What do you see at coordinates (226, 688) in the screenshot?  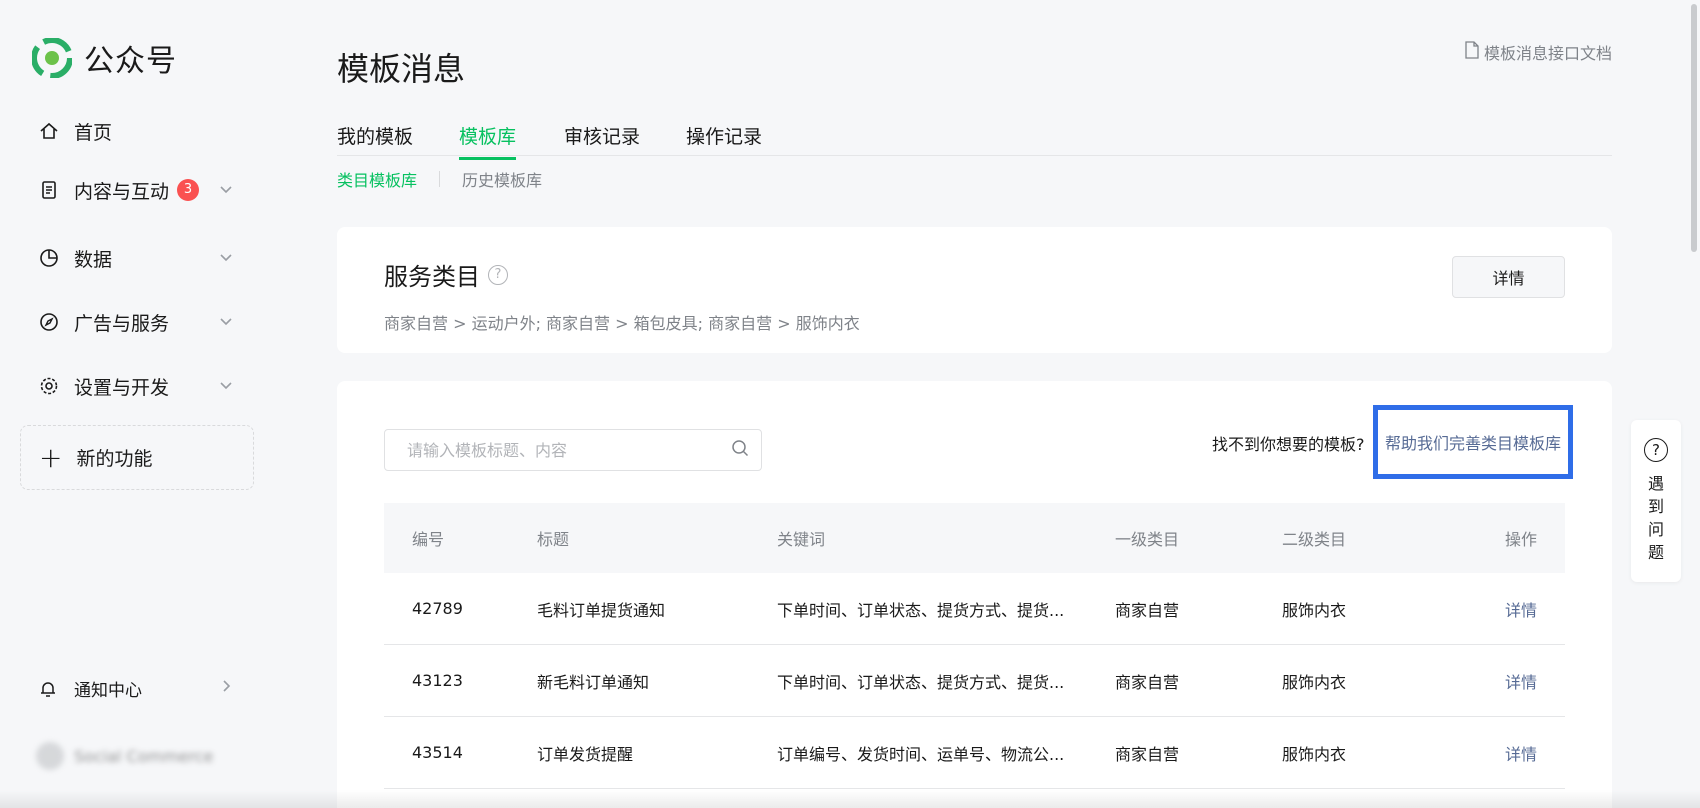 I see `chevron-right-icon` at bounding box center [226, 688].